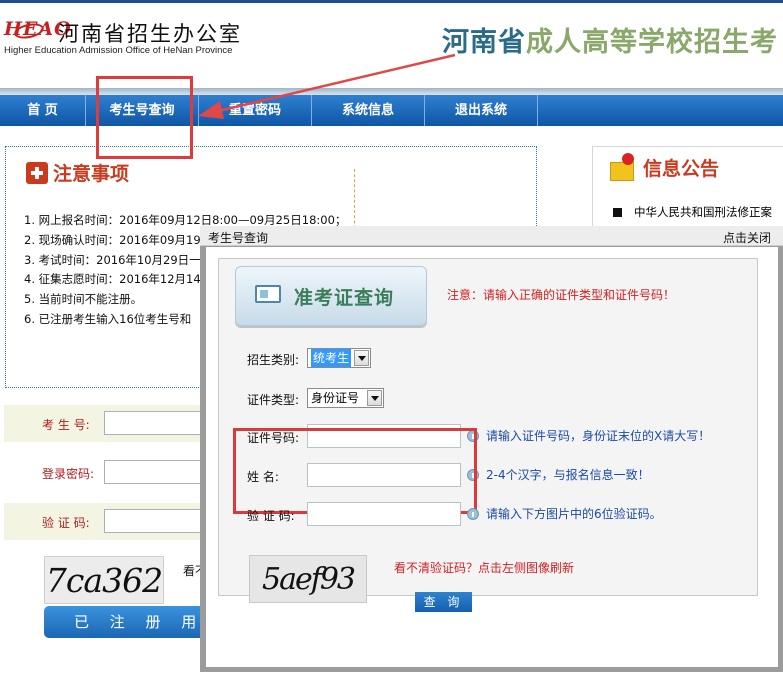 The image size is (783, 682). I want to click on nav-item-reset-password: 重置密码, so click(255, 110).